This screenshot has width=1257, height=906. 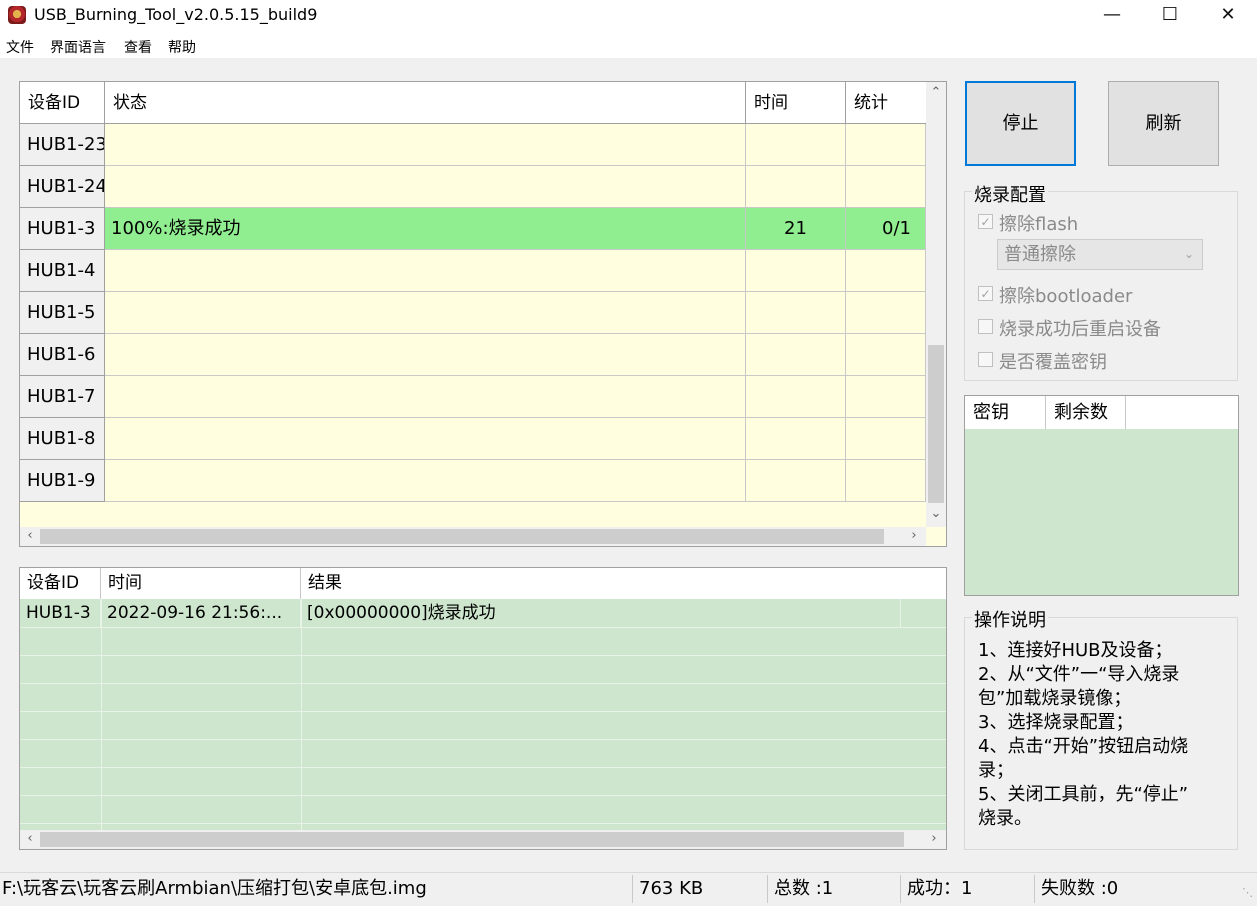 What do you see at coordinates (1228, 16) in the screenshot?
I see `close-button: ✕` at bounding box center [1228, 16].